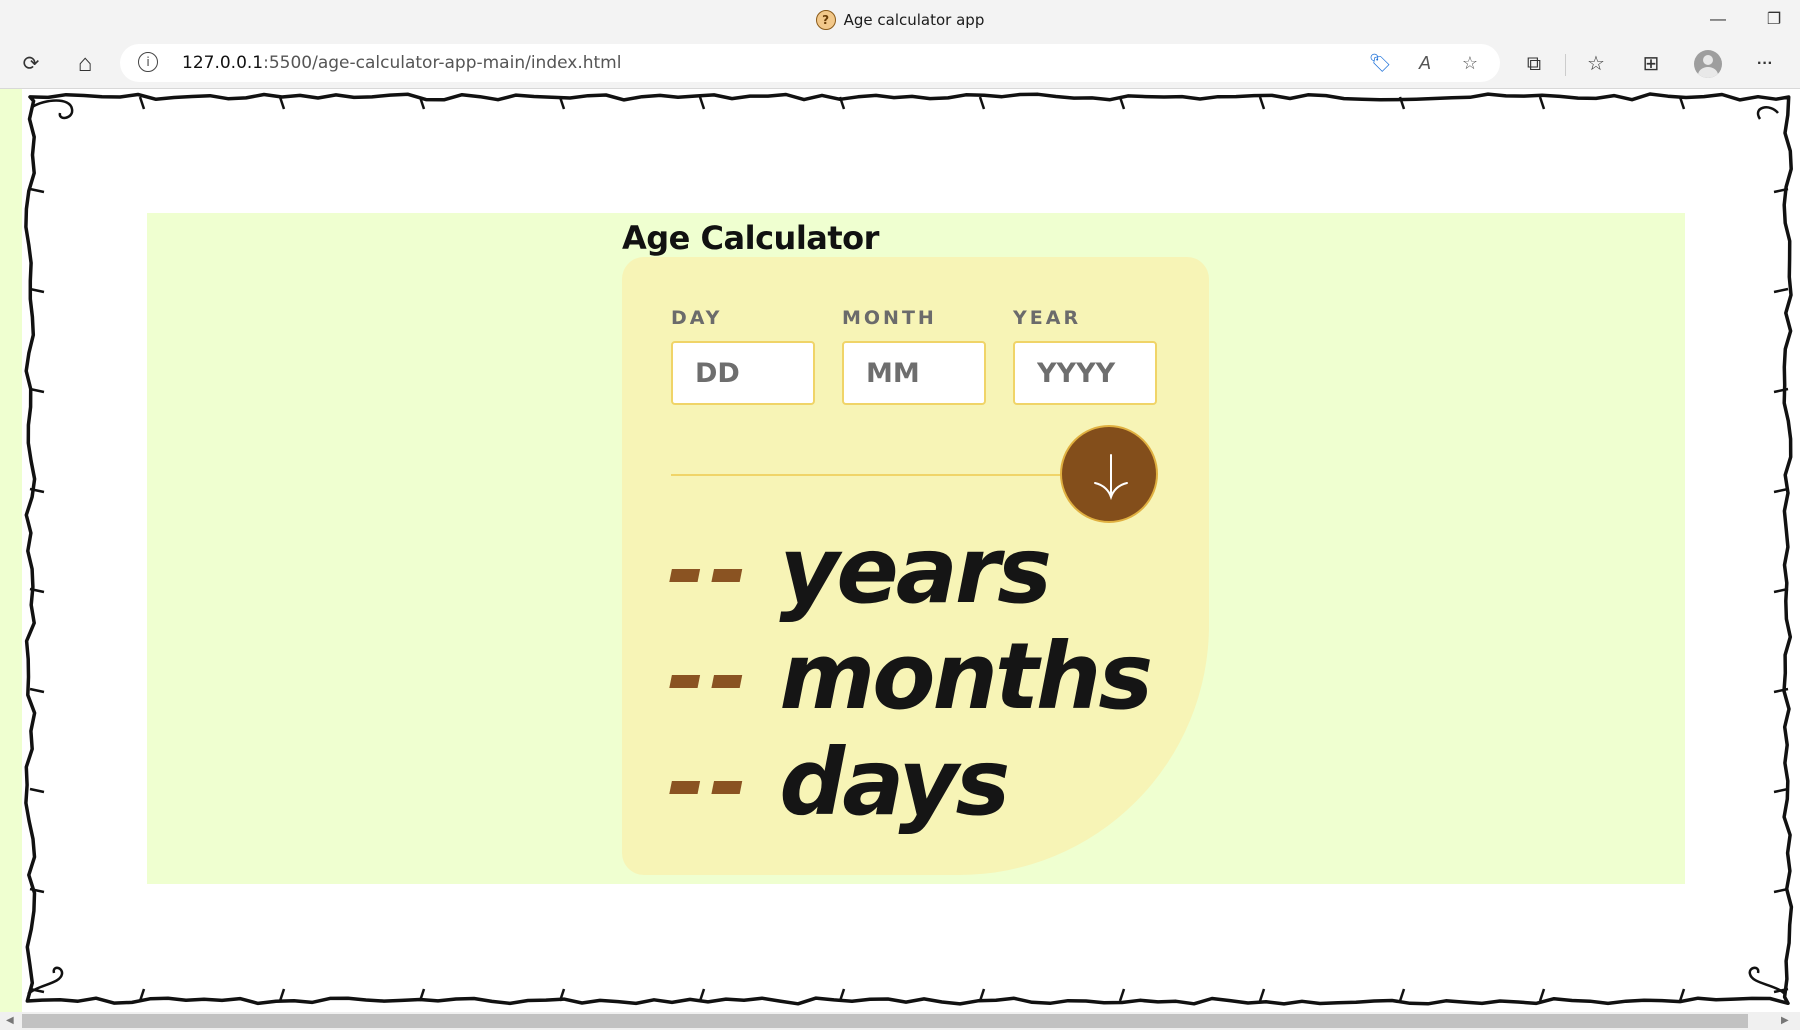 This screenshot has width=1800, height=1030. Describe the element at coordinates (1765, 64) in the screenshot. I see `more-menu-icon: ···` at that location.